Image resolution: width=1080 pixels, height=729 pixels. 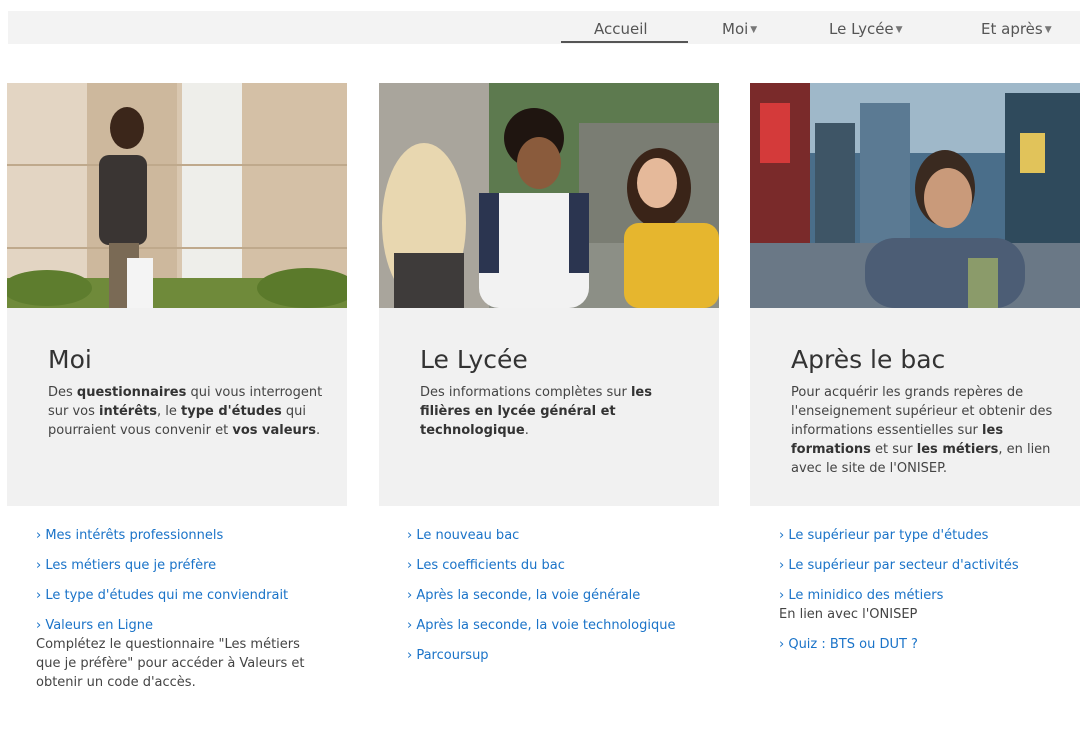 I want to click on link-item: › Après la seconde, la voie générale, so click(x=542, y=595).